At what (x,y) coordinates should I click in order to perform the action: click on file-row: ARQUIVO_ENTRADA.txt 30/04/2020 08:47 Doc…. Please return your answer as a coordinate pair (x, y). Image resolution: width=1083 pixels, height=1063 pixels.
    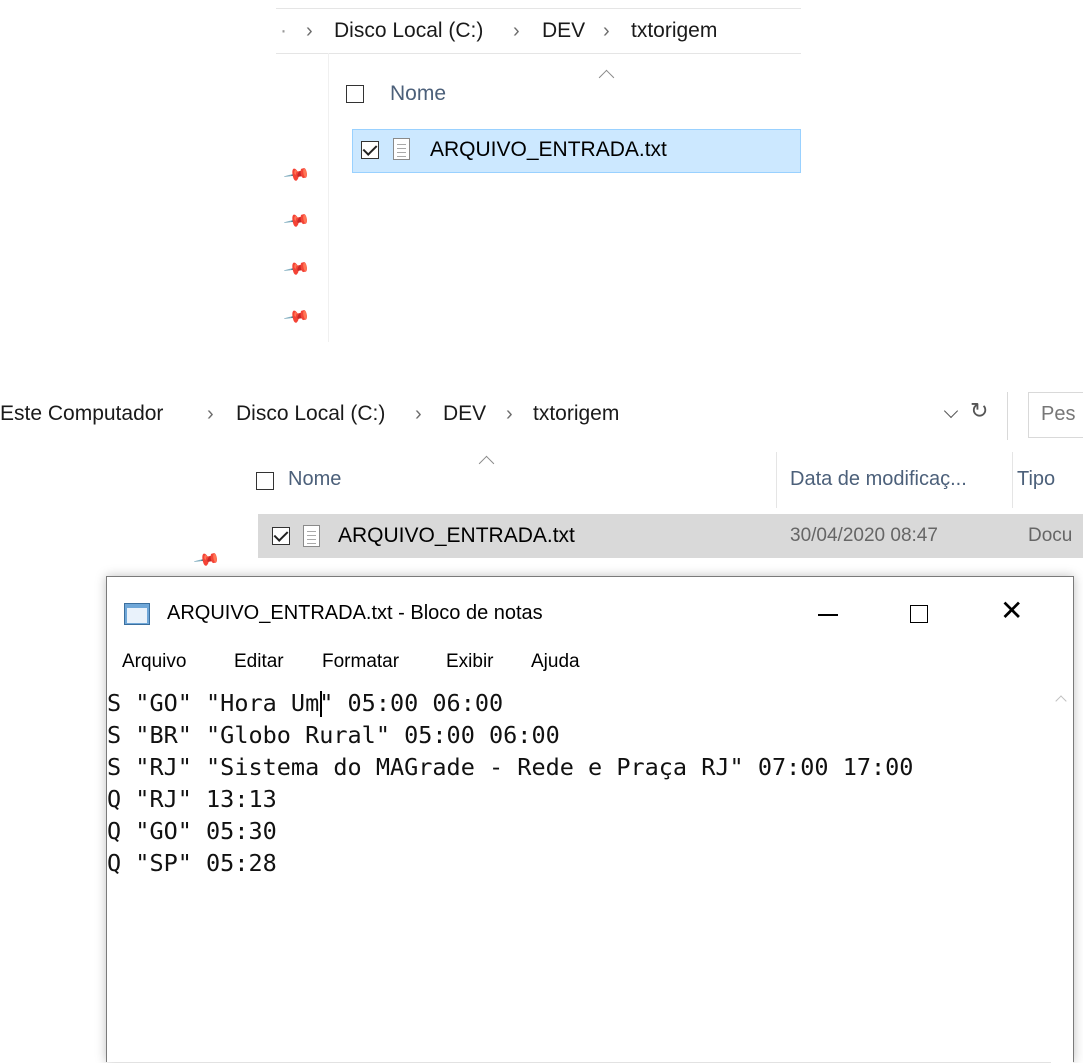
    Looking at the image, I should click on (670, 536).